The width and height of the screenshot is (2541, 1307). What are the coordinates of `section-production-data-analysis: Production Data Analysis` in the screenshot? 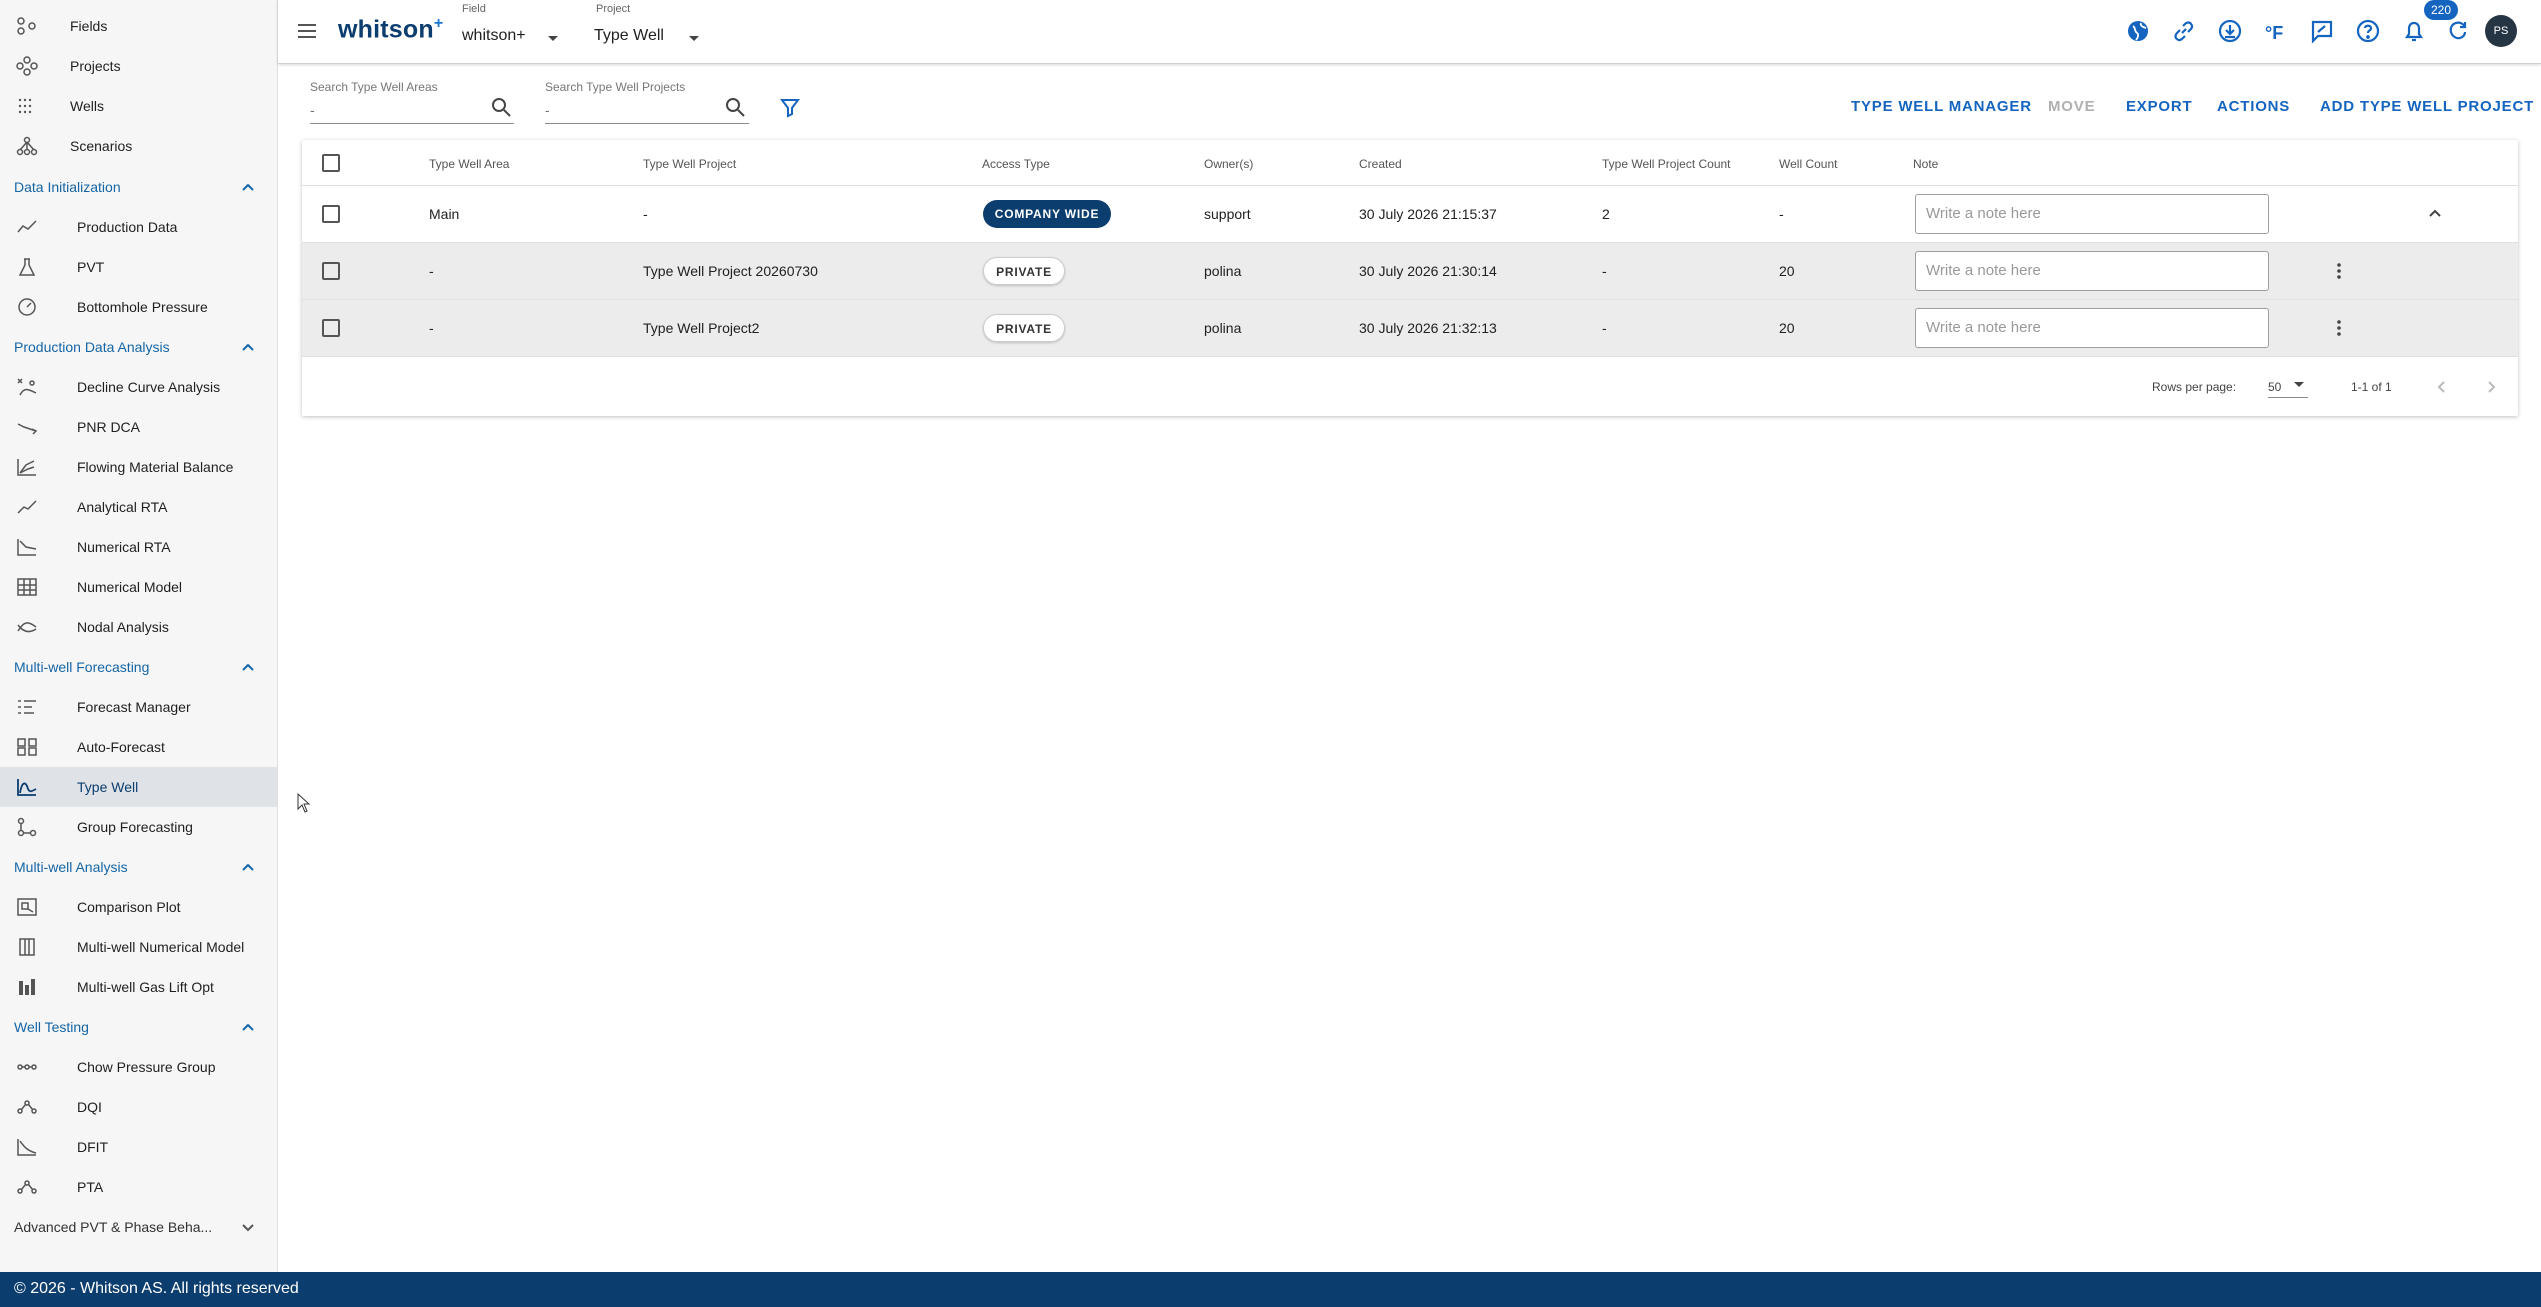 It's located at (138, 347).